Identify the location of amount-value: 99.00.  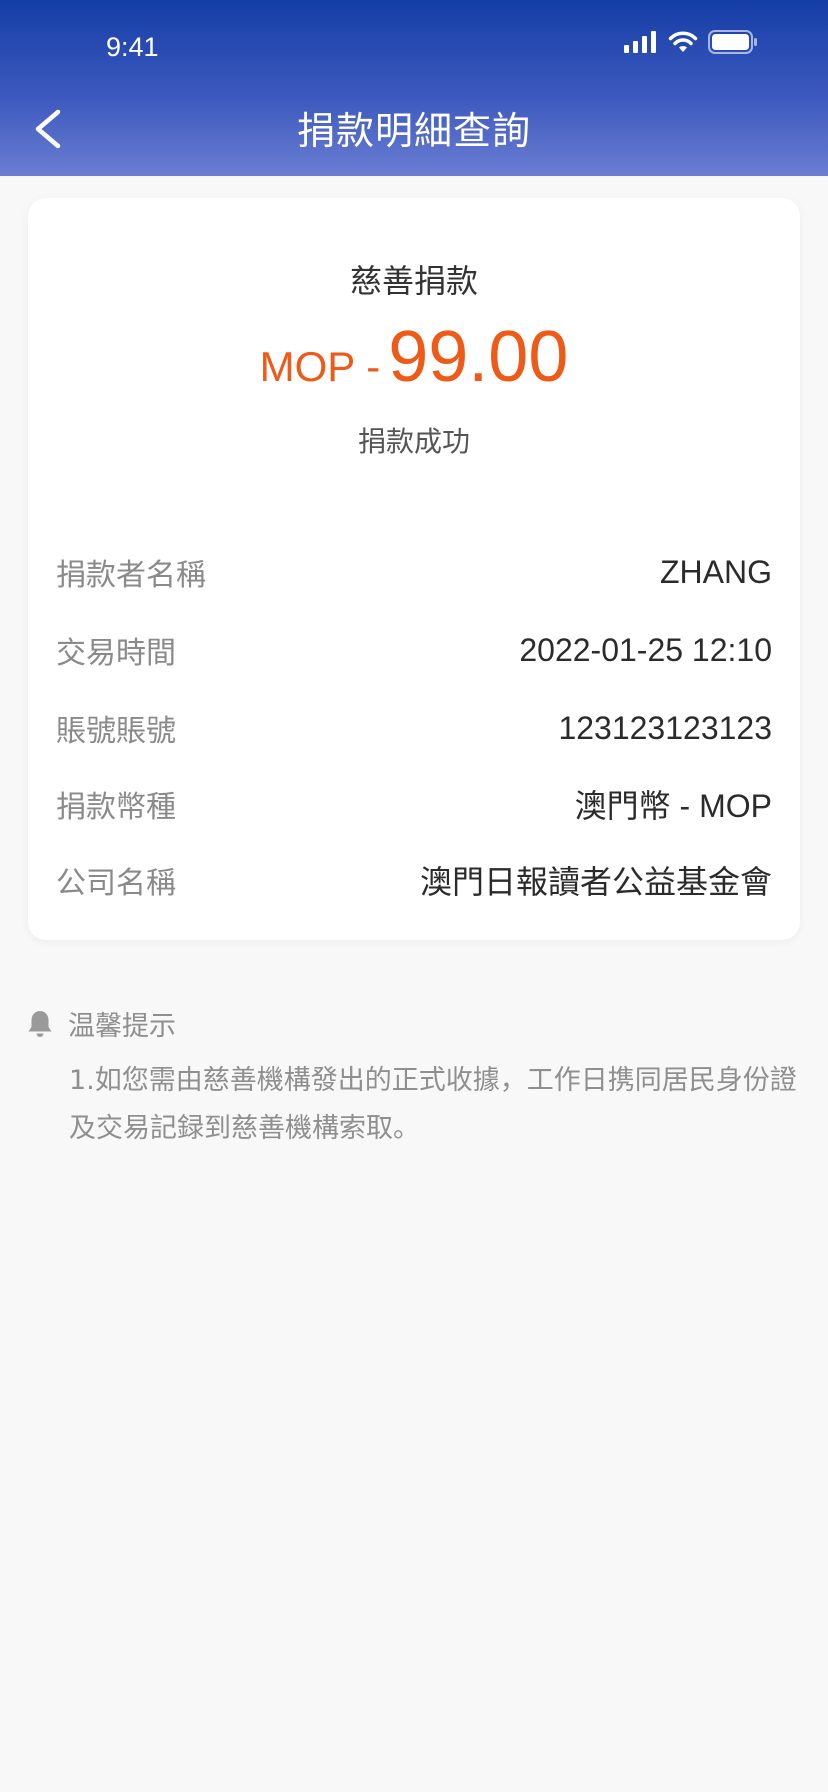
(478, 357).